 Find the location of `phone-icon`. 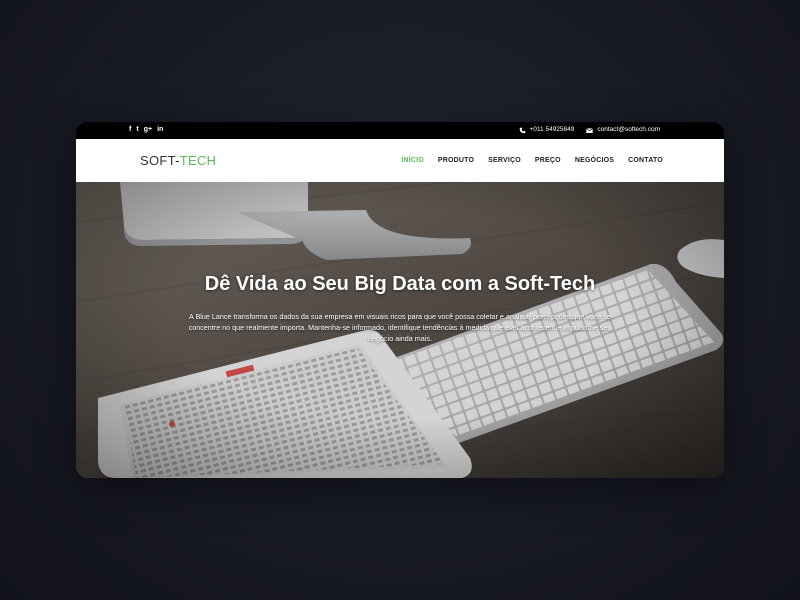

phone-icon is located at coordinates (522, 130).